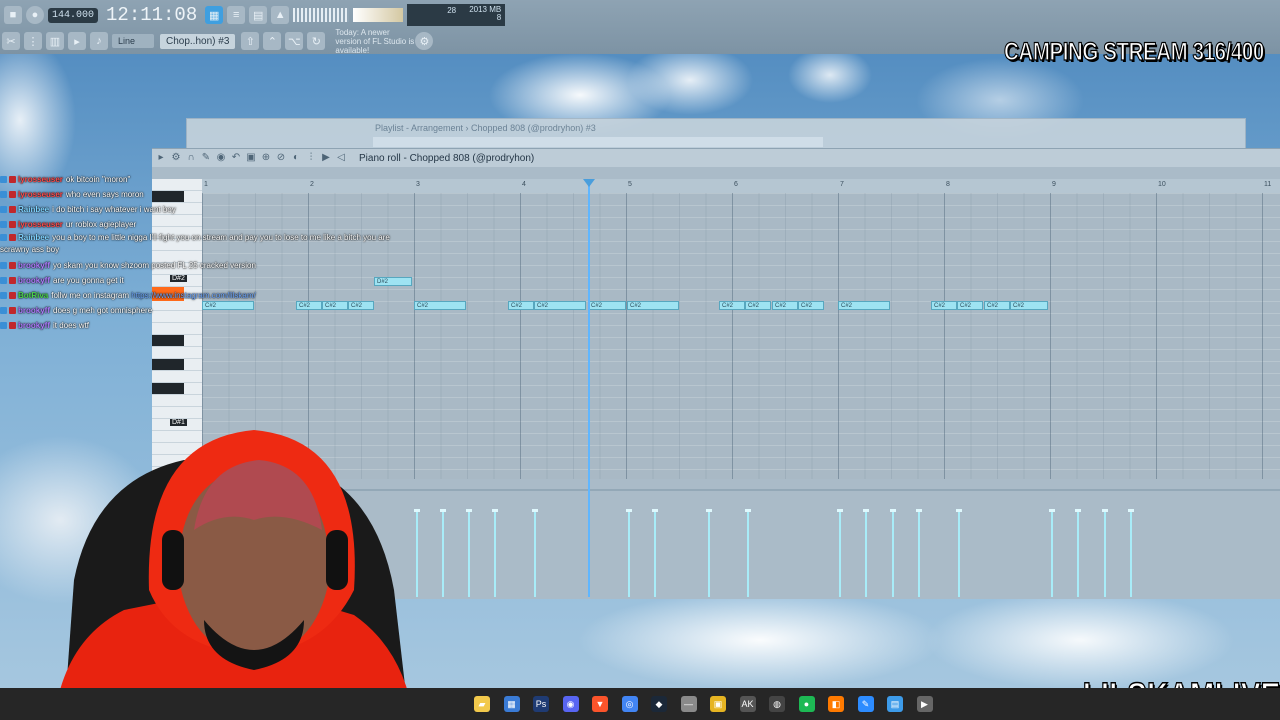 The image size is (1280, 720). I want to click on chat-text: it does wtf, so click(71, 325).